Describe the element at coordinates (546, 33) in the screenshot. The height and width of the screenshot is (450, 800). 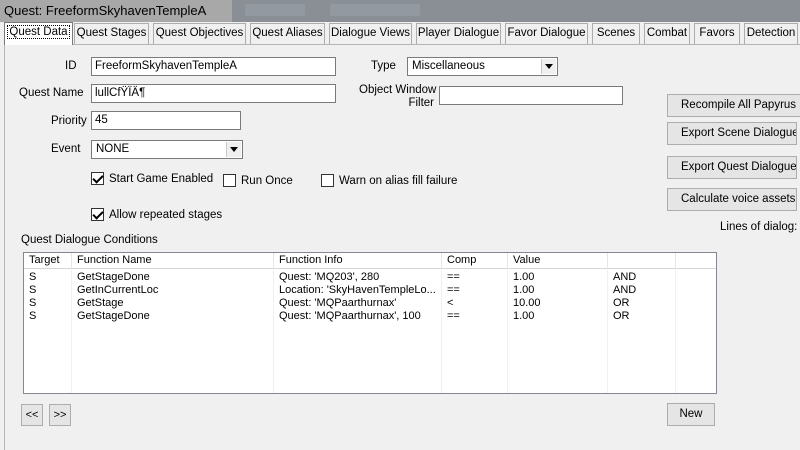
I see `tab-favor-dialogue: Favor Dialogue` at that location.